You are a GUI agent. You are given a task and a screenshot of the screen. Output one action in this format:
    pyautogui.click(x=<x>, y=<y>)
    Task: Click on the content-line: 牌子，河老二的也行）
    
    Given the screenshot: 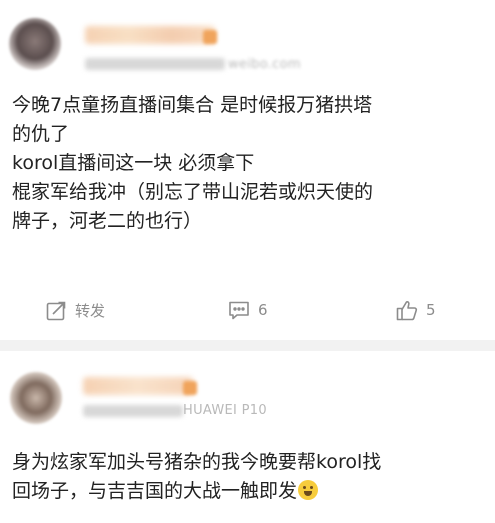 What is the action you would take?
    pyautogui.click(x=107, y=221)
    